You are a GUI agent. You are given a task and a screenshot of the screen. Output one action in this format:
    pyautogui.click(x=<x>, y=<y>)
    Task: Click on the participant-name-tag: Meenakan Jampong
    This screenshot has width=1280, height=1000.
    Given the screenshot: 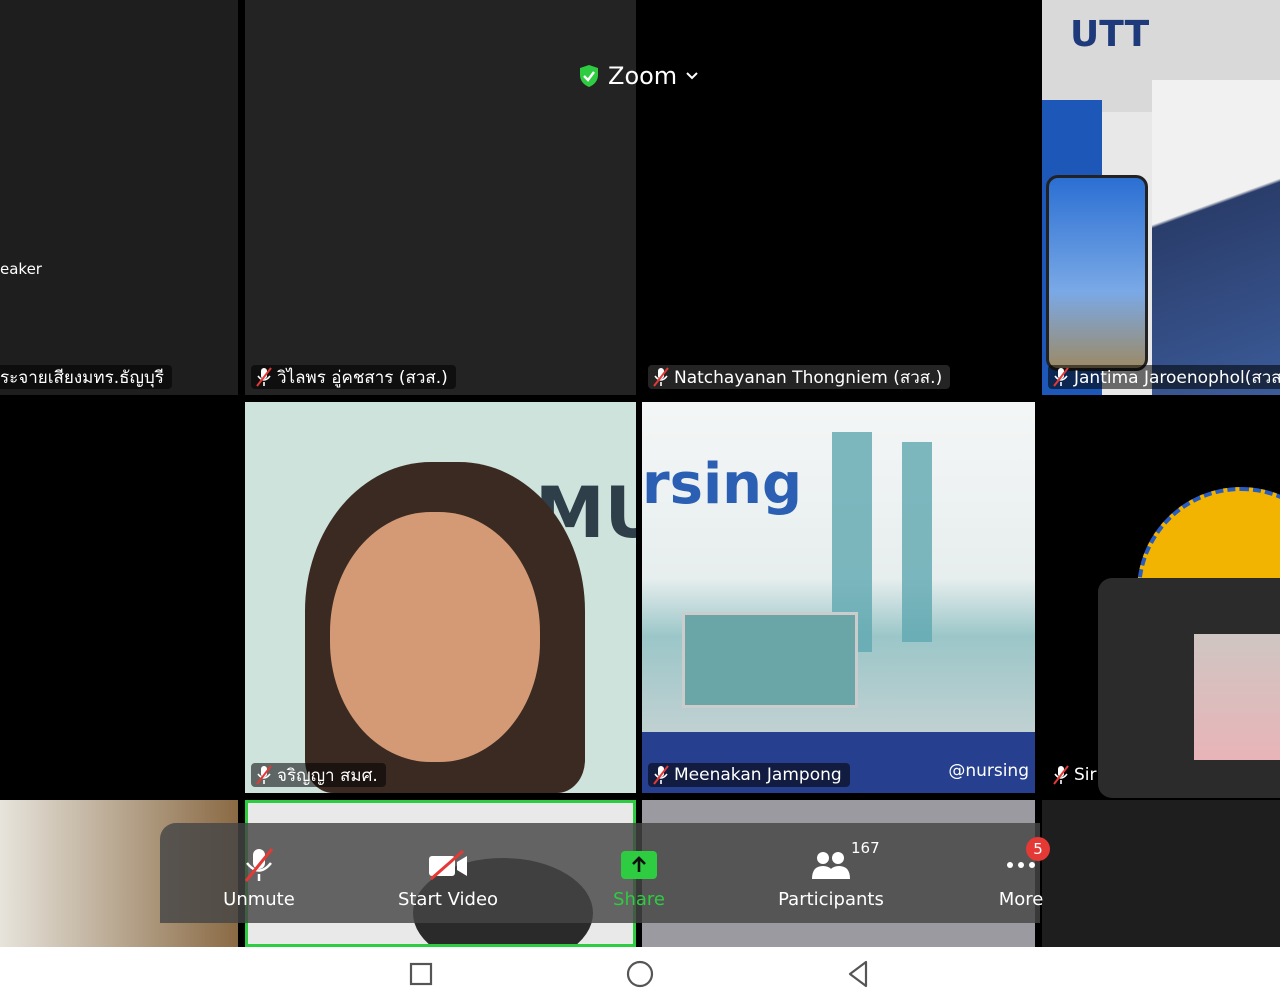 What is the action you would take?
    pyautogui.click(x=749, y=775)
    